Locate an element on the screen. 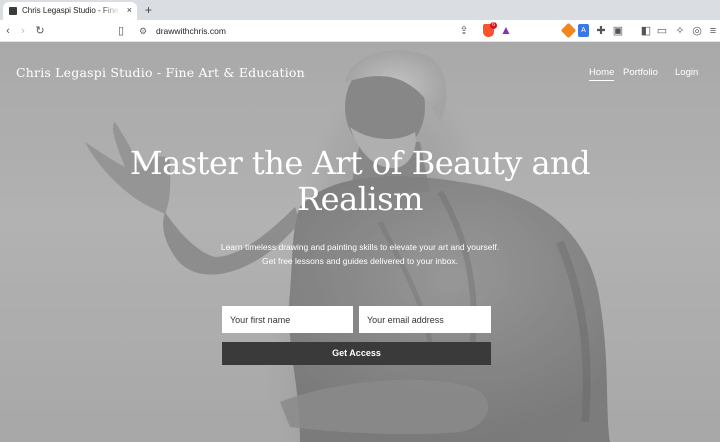 This screenshot has height=442, width=720. shields-count-badge: 6 is located at coordinates (493, 25).